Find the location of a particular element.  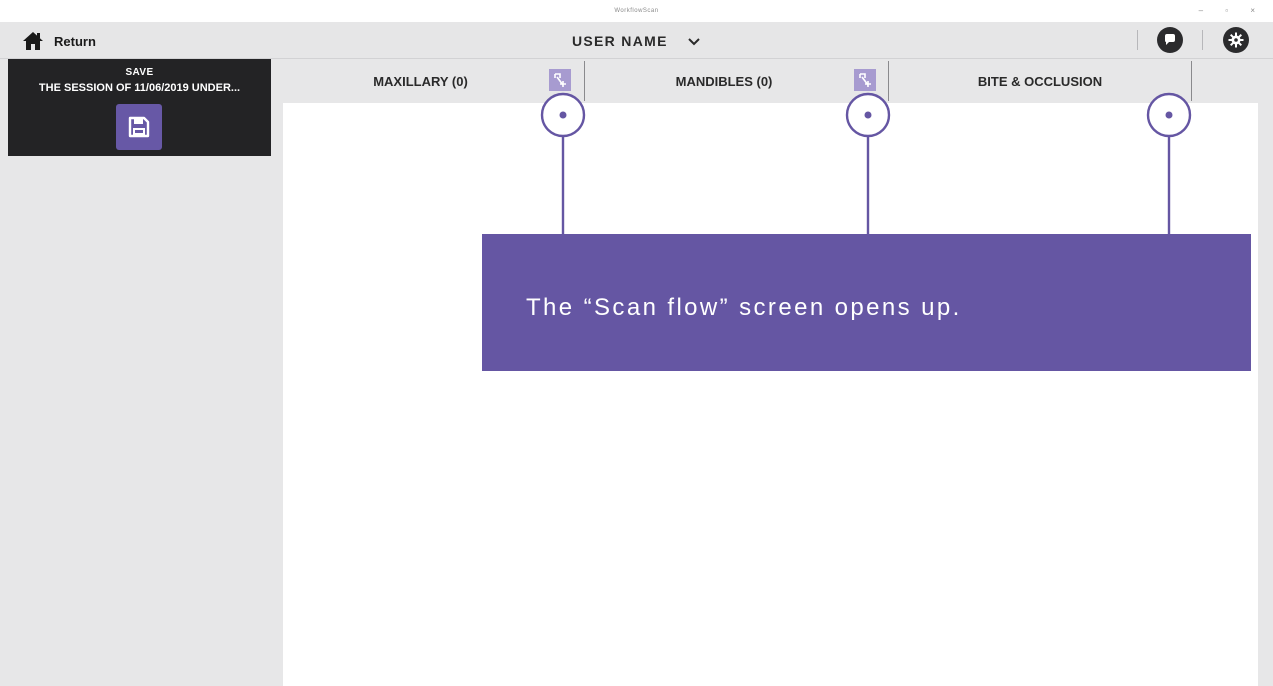

maxillary-add-scan-button is located at coordinates (560, 80).